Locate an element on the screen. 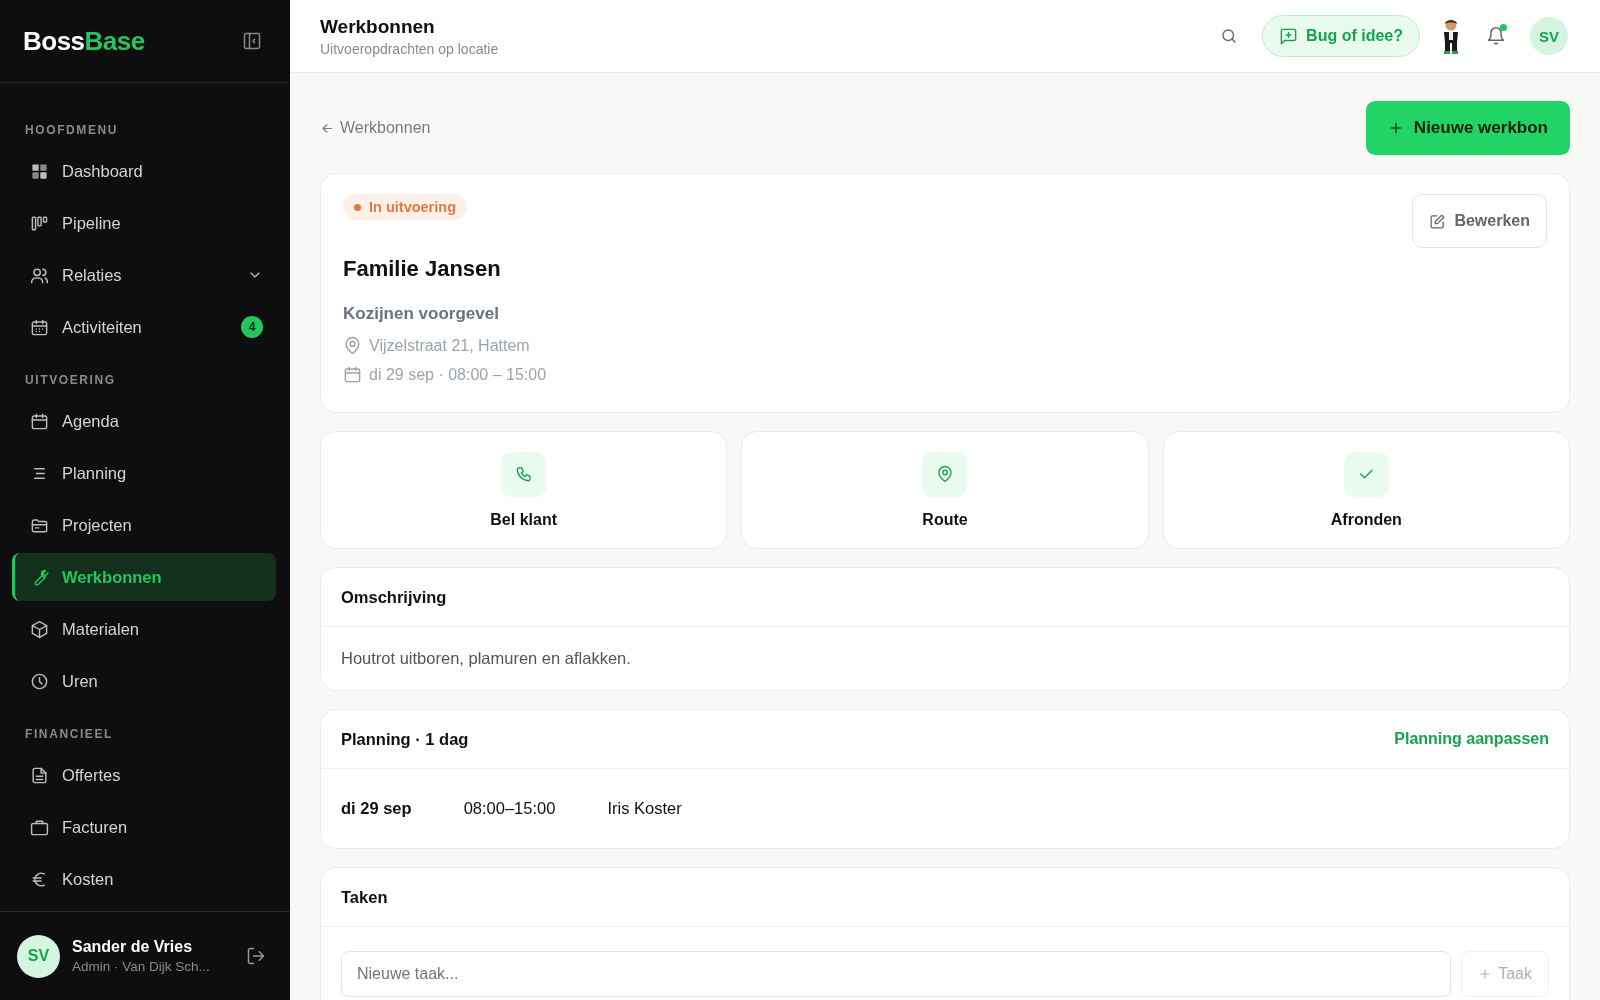 The width and height of the screenshot is (1600, 1000). date-time: di 29 sep · 08:00 – 15:00 is located at coordinates (458, 374).